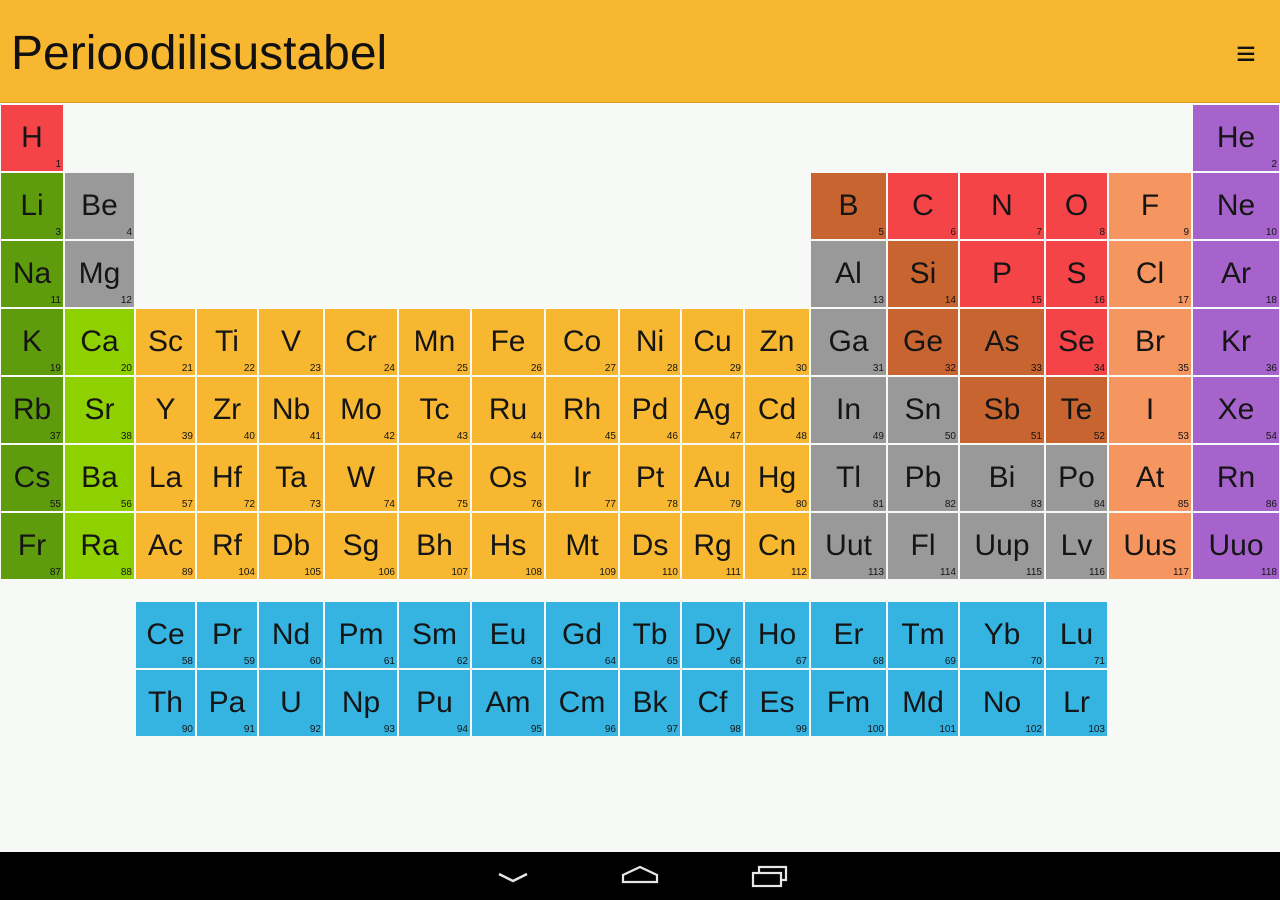 This screenshot has width=1280, height=900. I want to click on element-cell-uus: Uus 117, so click(1150, 546).